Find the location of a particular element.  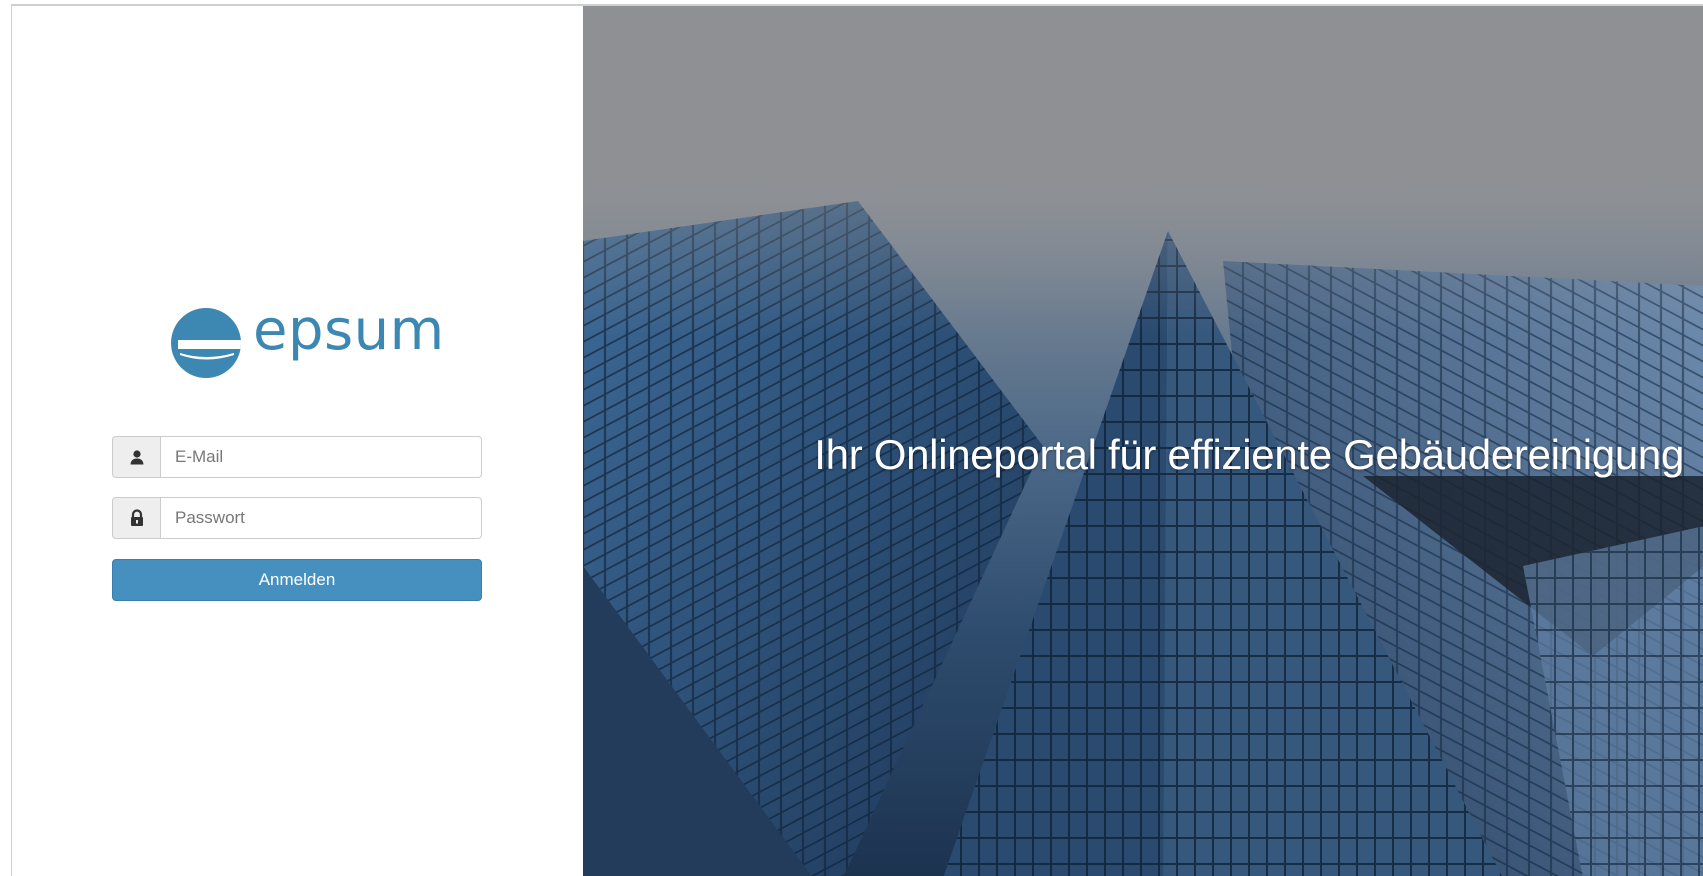

brand-logo: epsum is located at coordinates (307, 341).